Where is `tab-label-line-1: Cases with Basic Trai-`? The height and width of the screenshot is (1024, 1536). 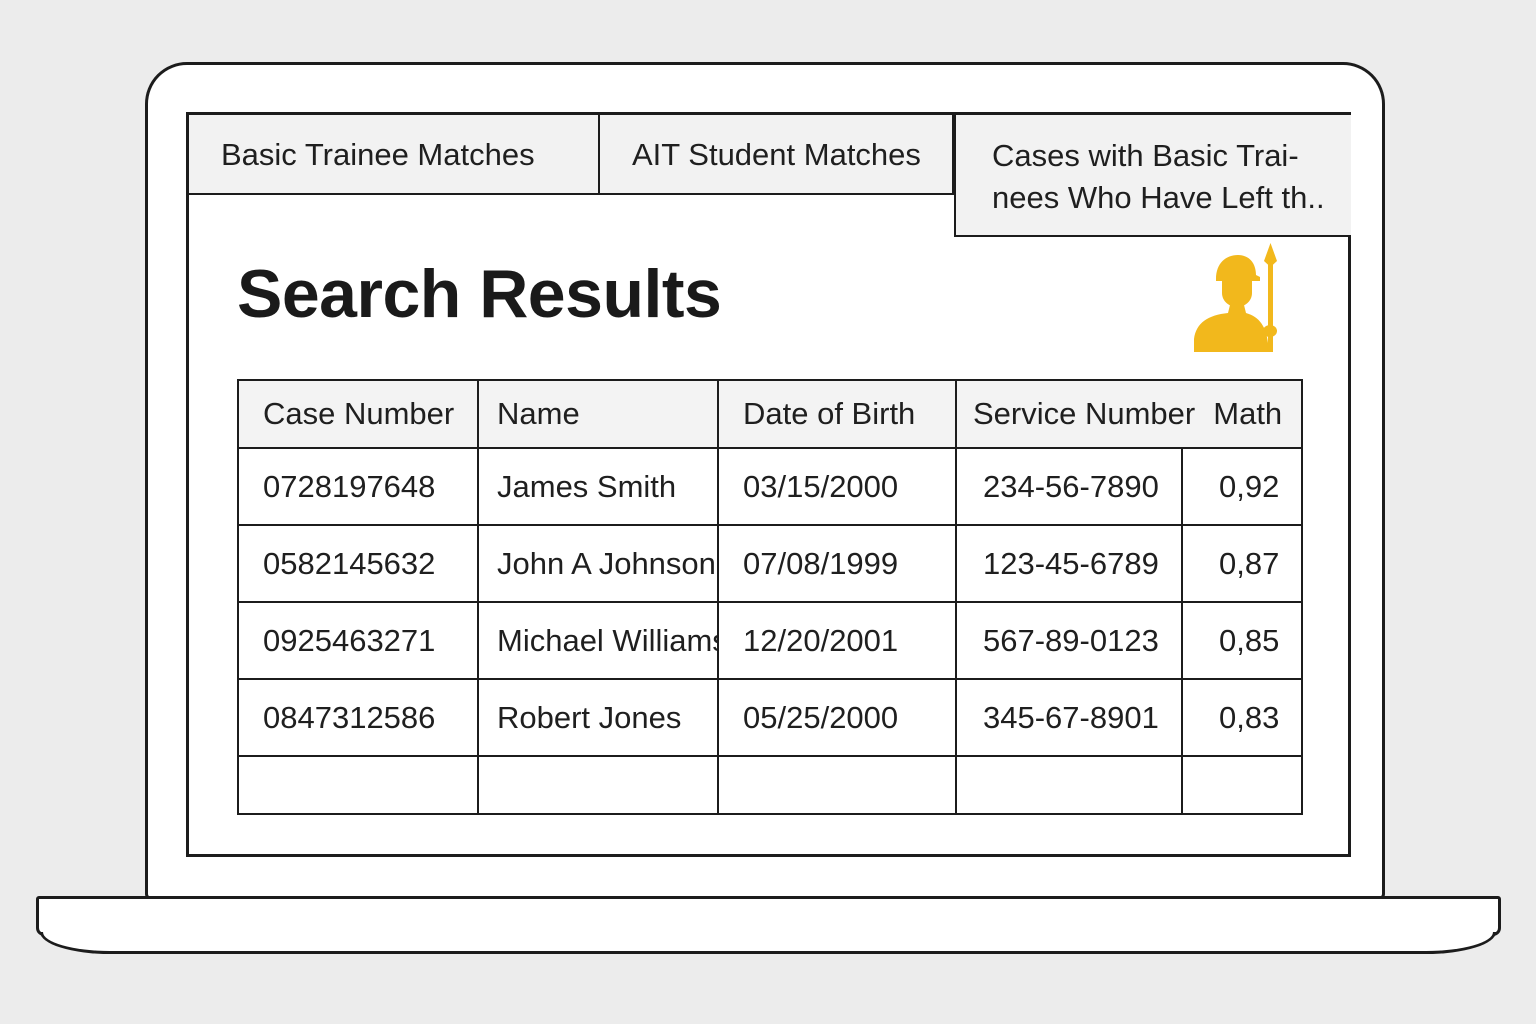 tab-label-line-1: Cases with Basic Trai- is located at coordinates (1145, 155).